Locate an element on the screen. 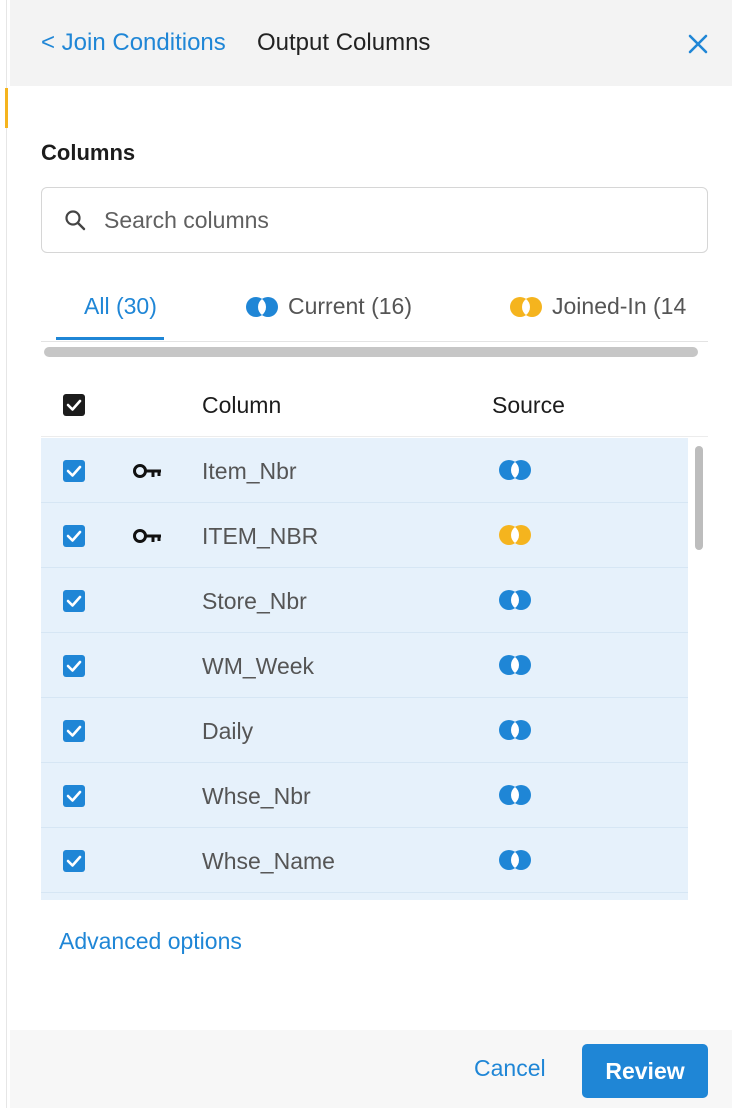 The width and height of the screenshot is (732, 1108). columns-section-label: Columns is located at coordinates (88, 152).